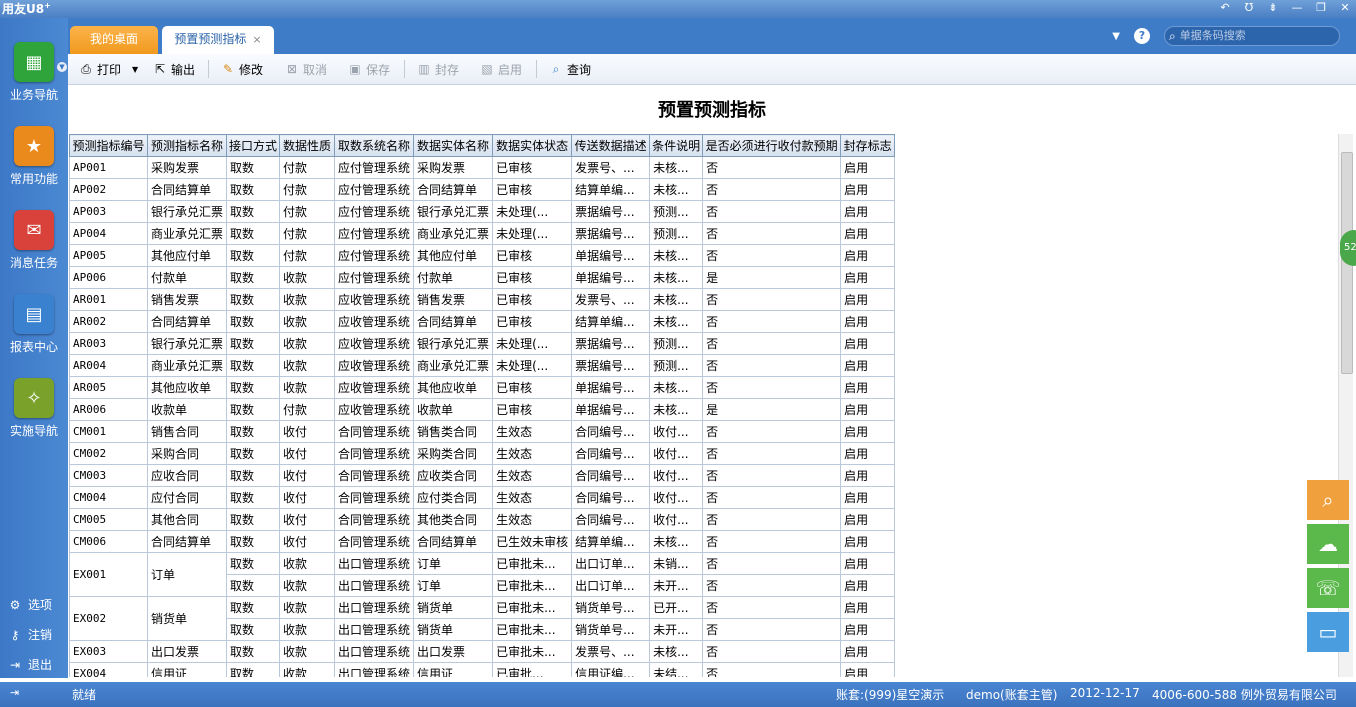 The width and height of the screenshot is (1356, 707). I want to click on restore-icon: ❐, so click(1321, 8).